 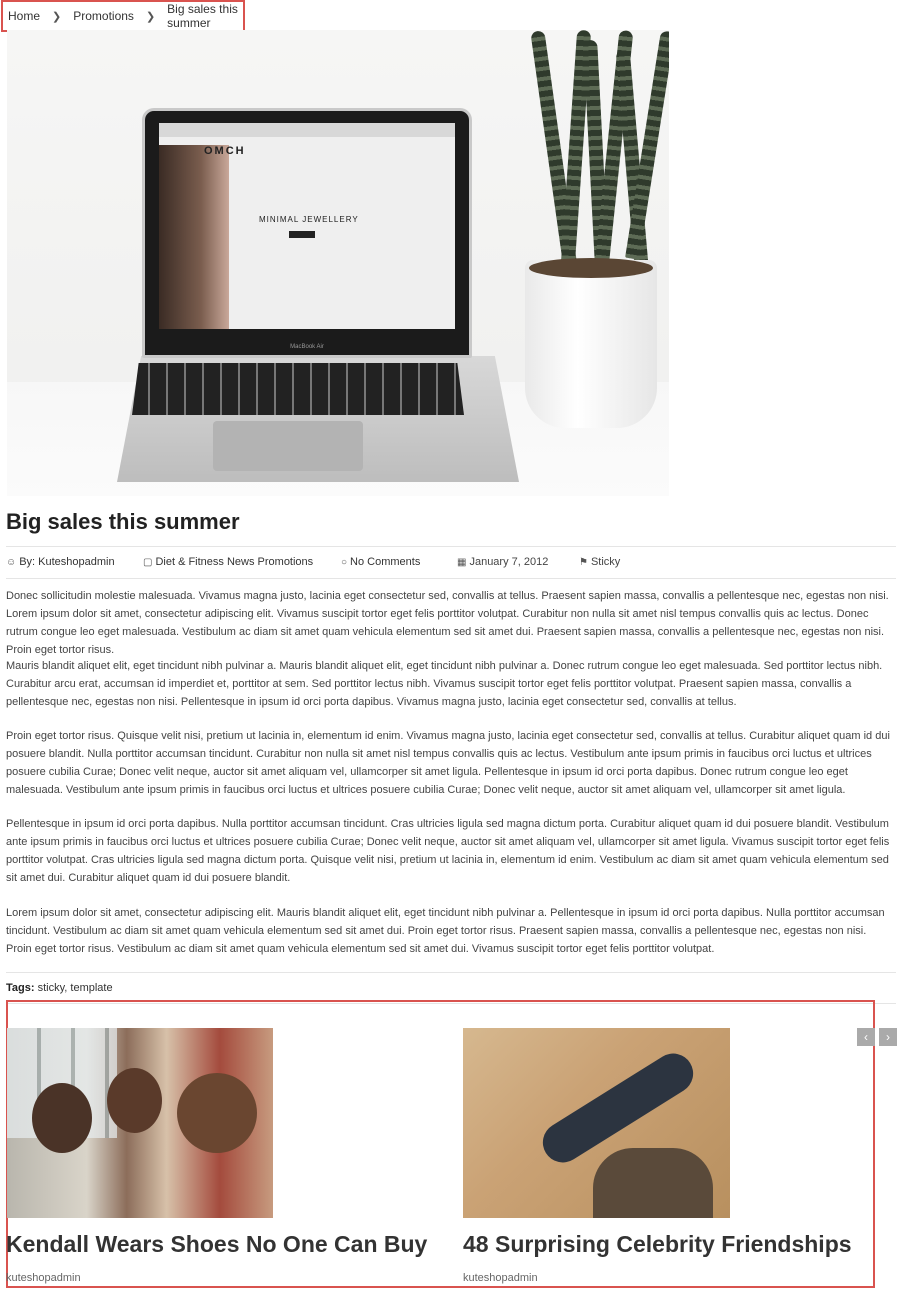 What do you see at coordinates (51, 988) in the screenshot?
I see `tag-link-sticky: sticky` at bounding box center [51, 988].